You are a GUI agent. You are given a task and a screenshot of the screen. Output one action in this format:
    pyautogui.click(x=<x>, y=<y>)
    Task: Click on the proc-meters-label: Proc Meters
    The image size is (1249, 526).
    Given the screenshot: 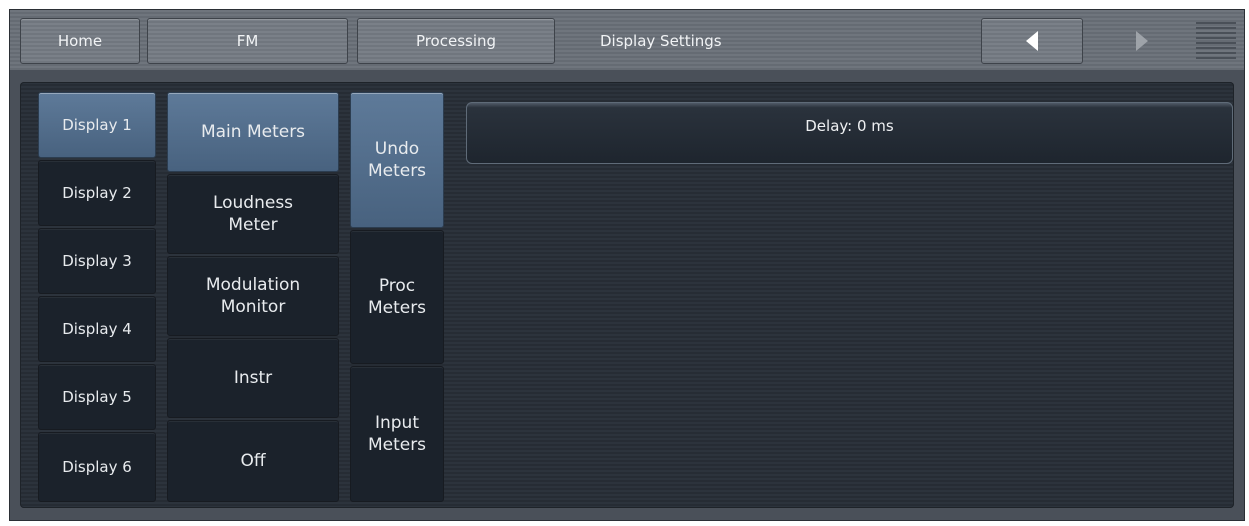 What is the action you would take?
    pyautogui.click(x=397, y=297)
    